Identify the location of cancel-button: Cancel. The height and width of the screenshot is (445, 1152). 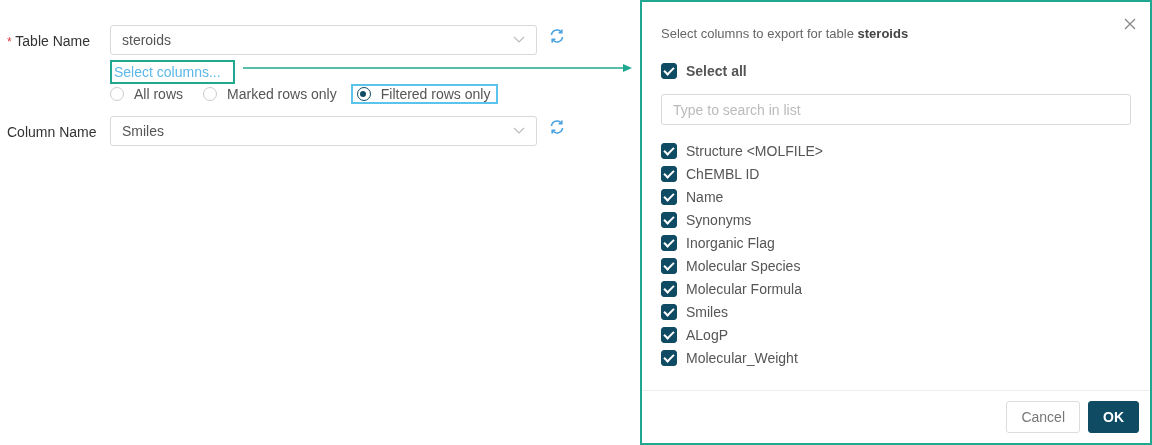
(1043, 417).